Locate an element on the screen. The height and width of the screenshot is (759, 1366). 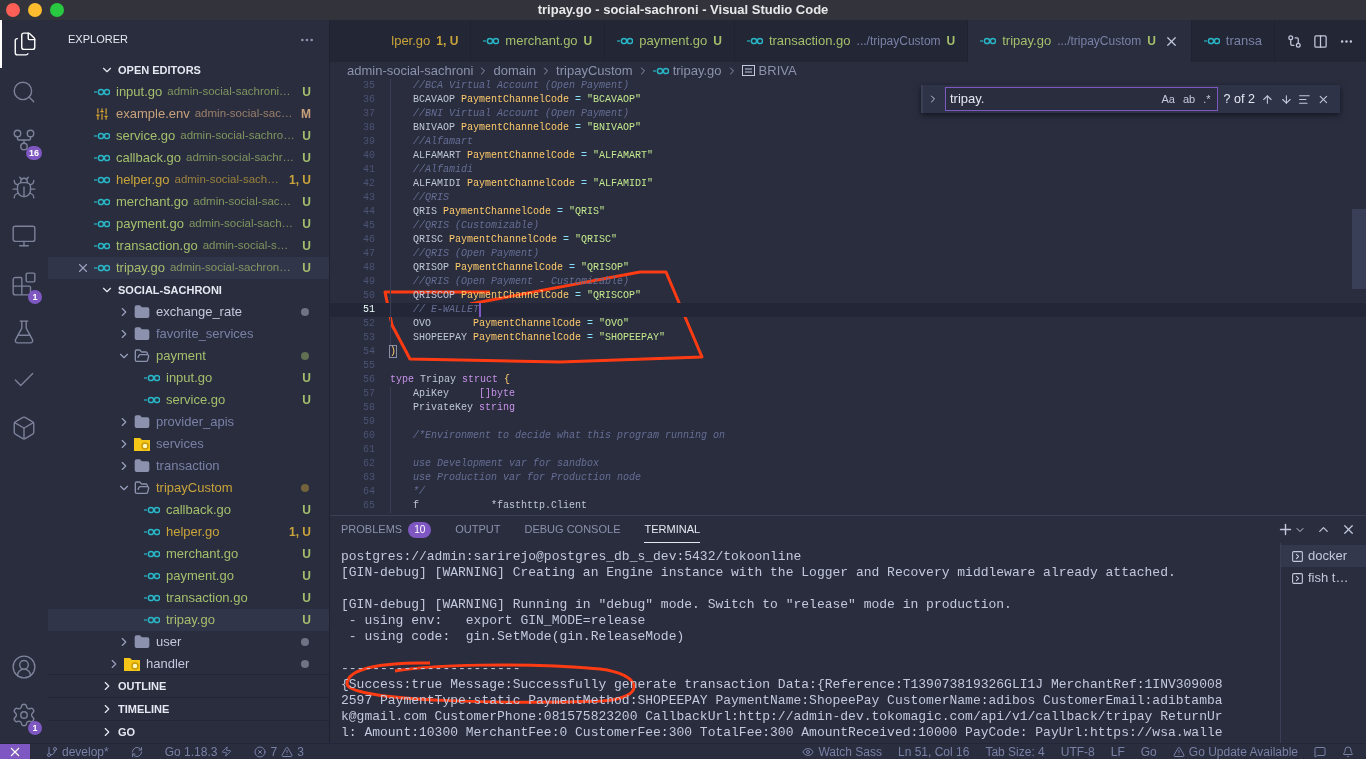
new-terminal-icon is located at coordinates (1285, 529).